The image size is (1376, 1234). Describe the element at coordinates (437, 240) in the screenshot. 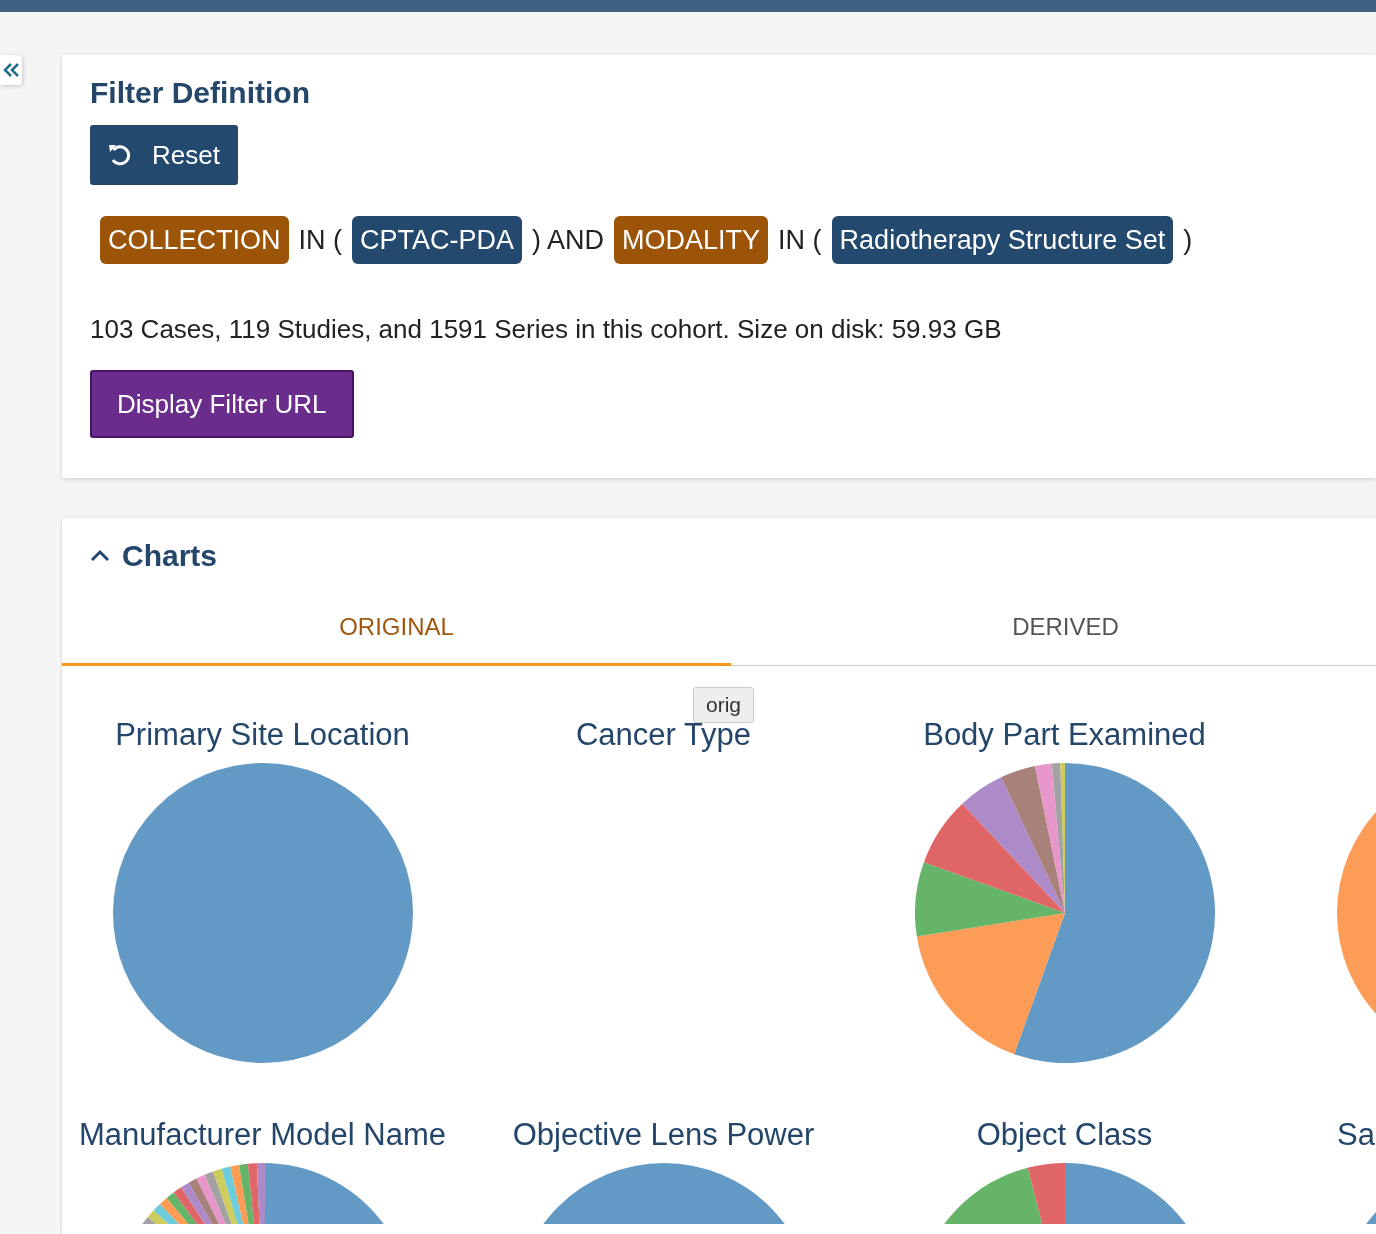

I see `filter-value-tag: CPTAC-PDA` at that location.